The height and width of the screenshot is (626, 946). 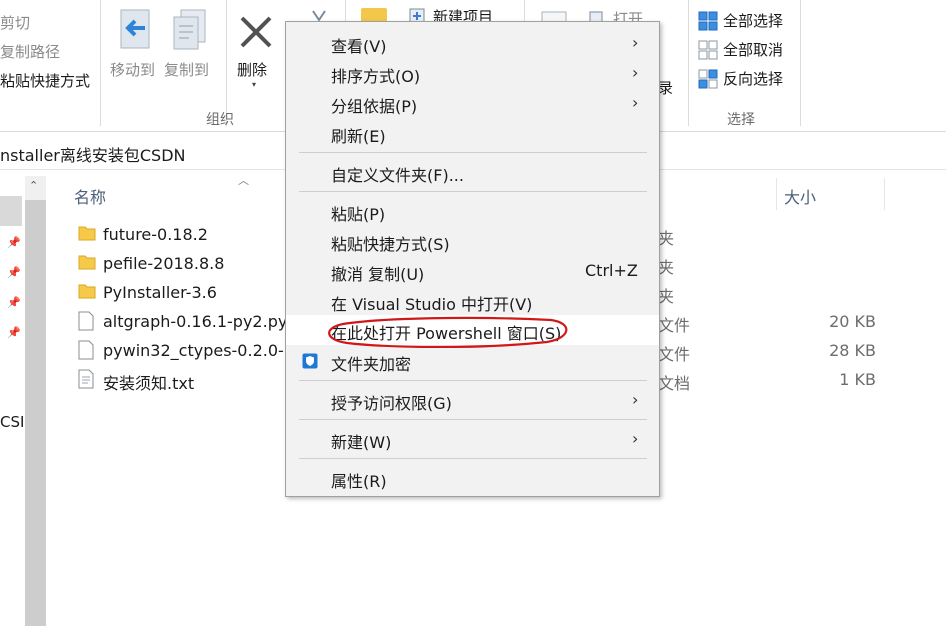 I want to click on delete-label: 删除, so click(x=252, y=70).